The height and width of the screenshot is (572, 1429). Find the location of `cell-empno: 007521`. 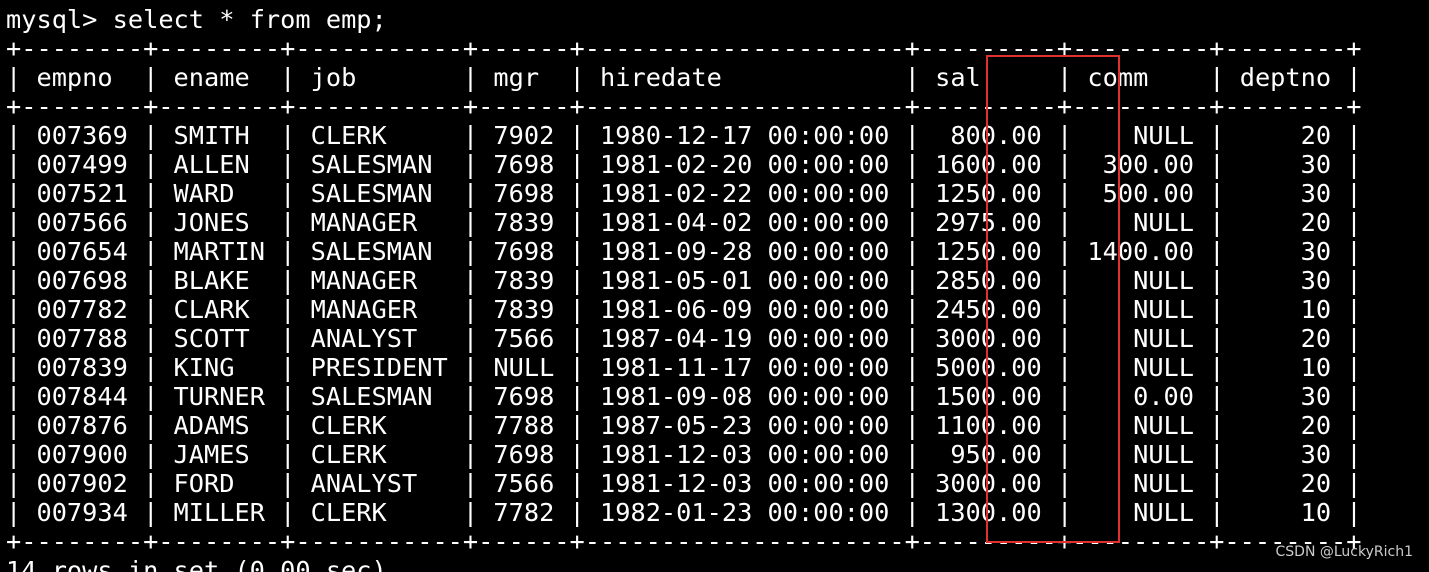

cell-empno: 007521 is located at coordinates (82, 193).